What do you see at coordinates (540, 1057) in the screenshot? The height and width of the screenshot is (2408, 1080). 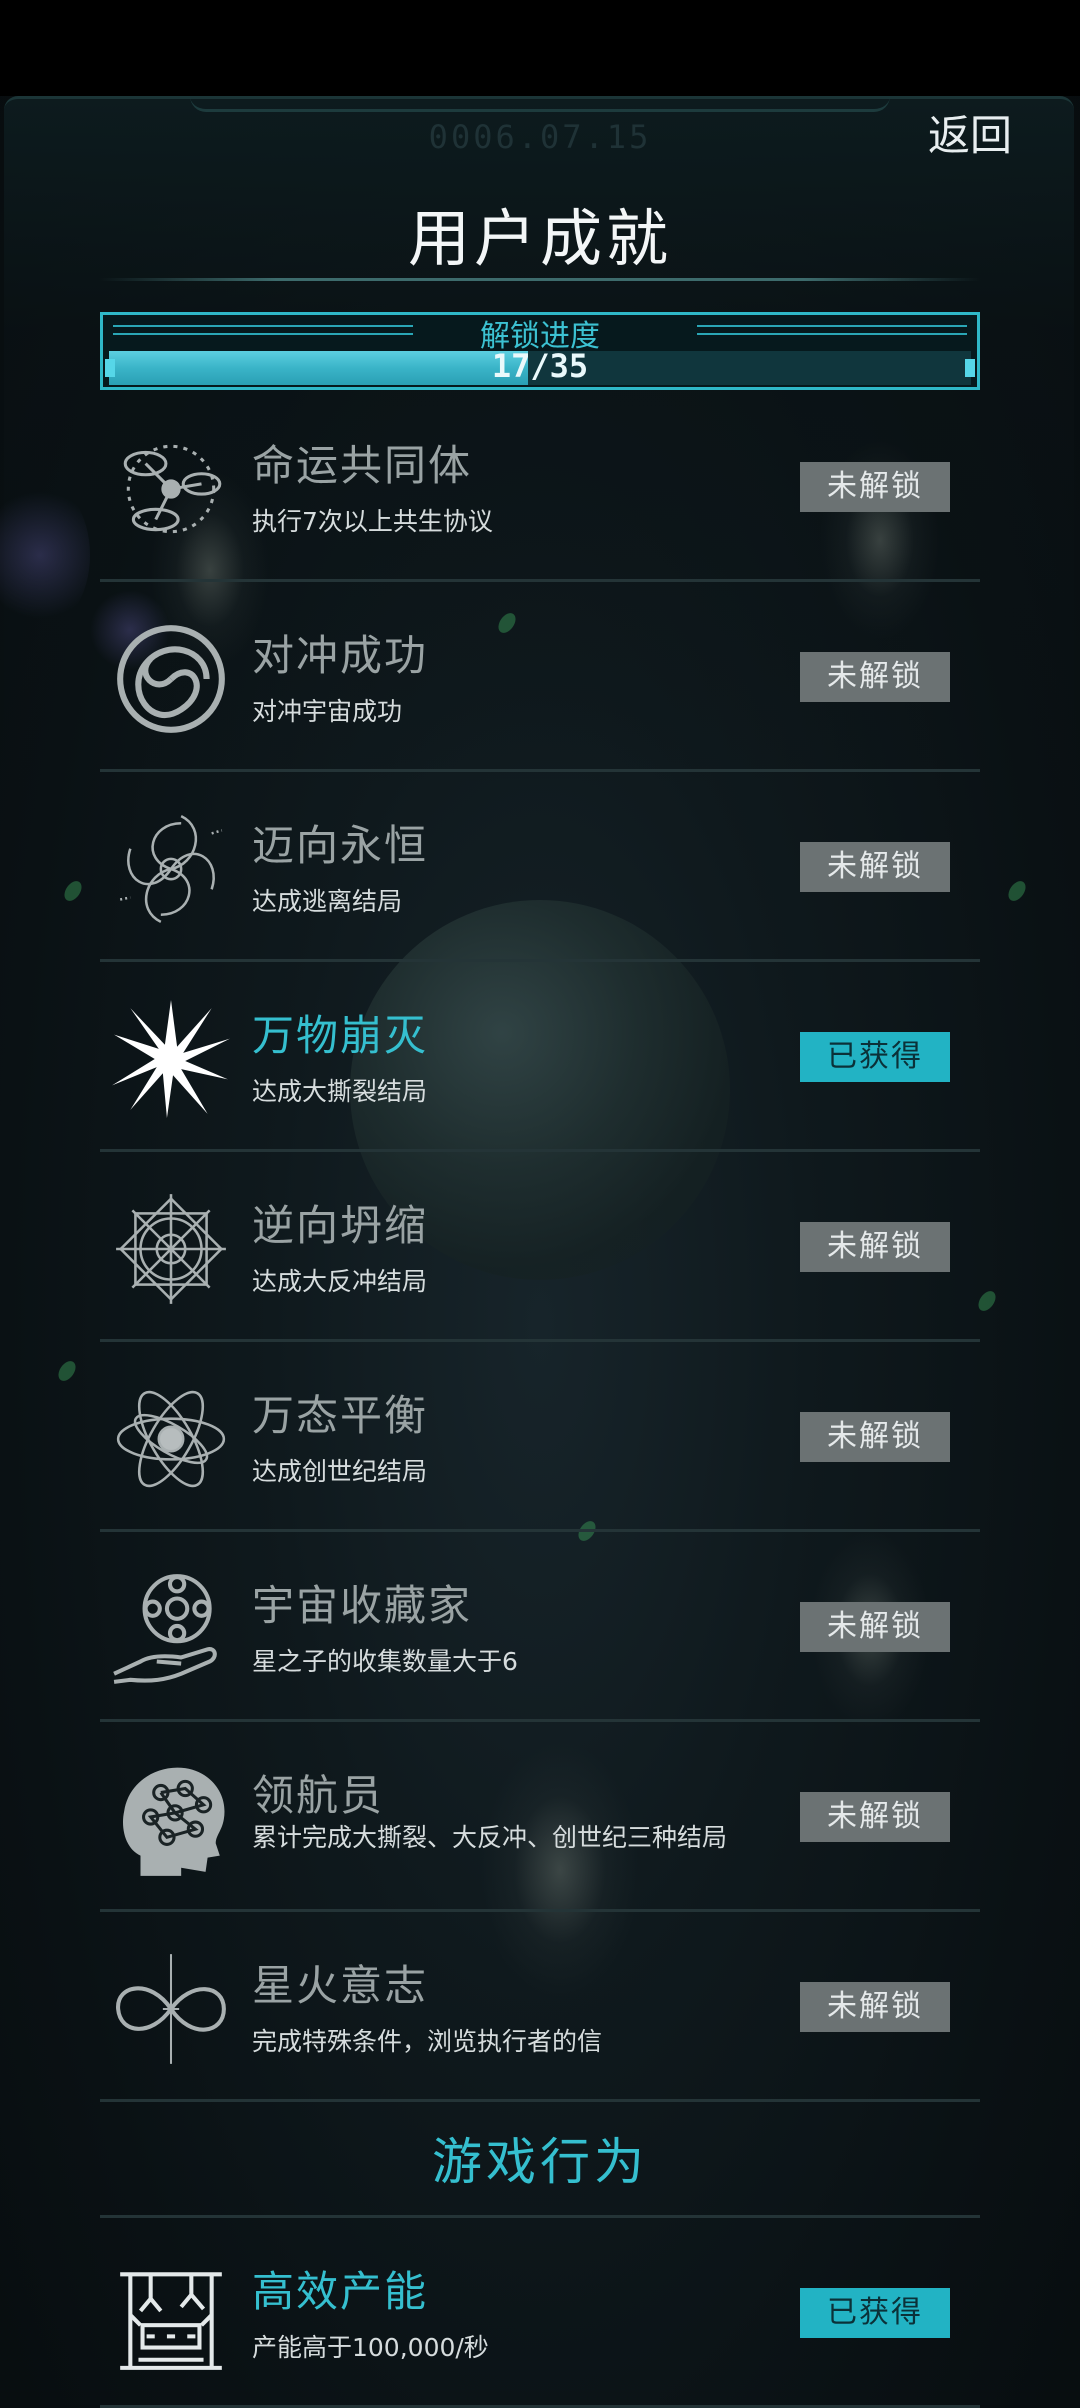 I see `achievement-row: 万物崩灭 达成大撕裂结局 已获得` at bounding box center [540, 1057].